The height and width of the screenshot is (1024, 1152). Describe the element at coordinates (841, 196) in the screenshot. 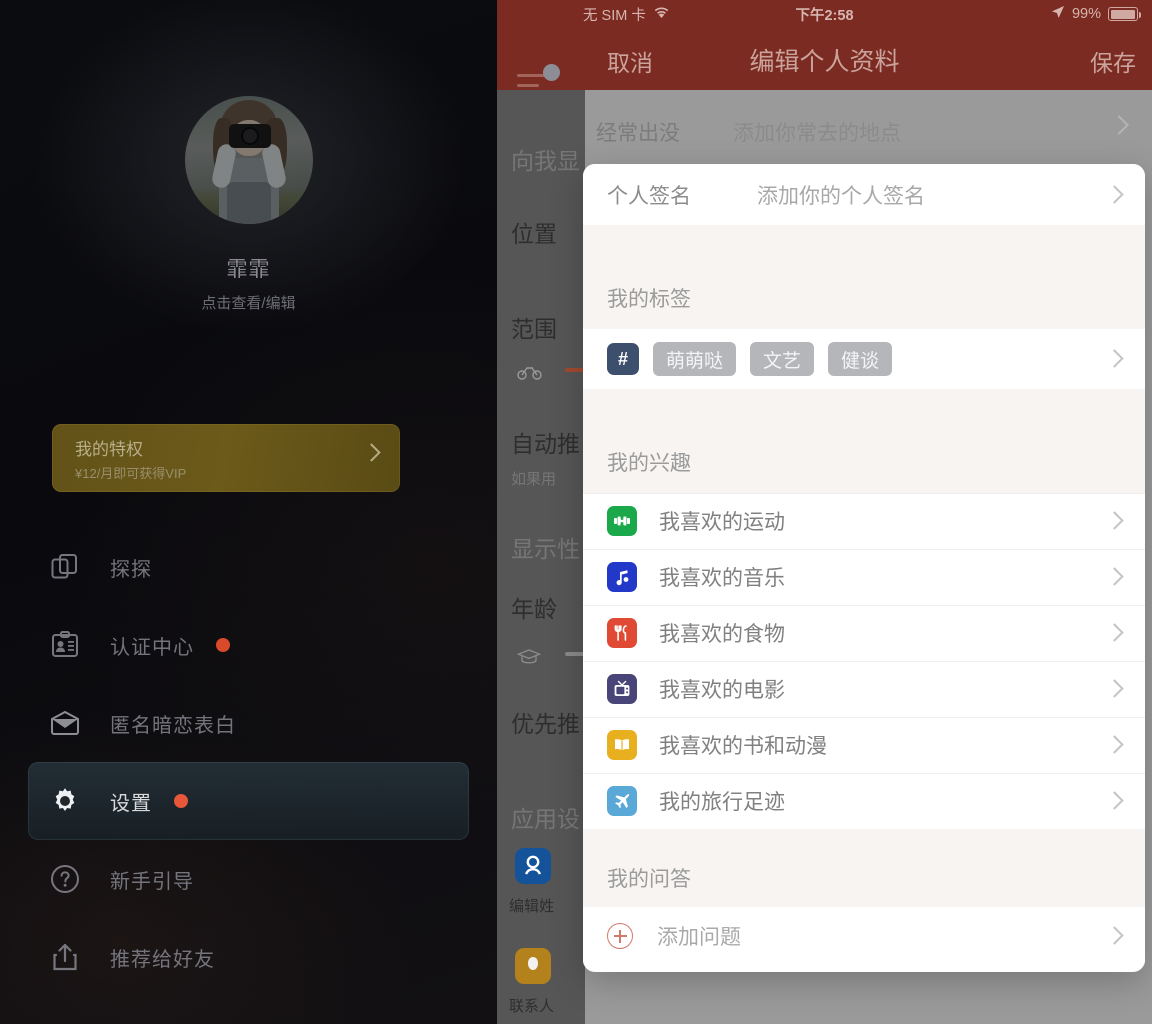

I see `signature-value: 添加你的个人签名` at that location.